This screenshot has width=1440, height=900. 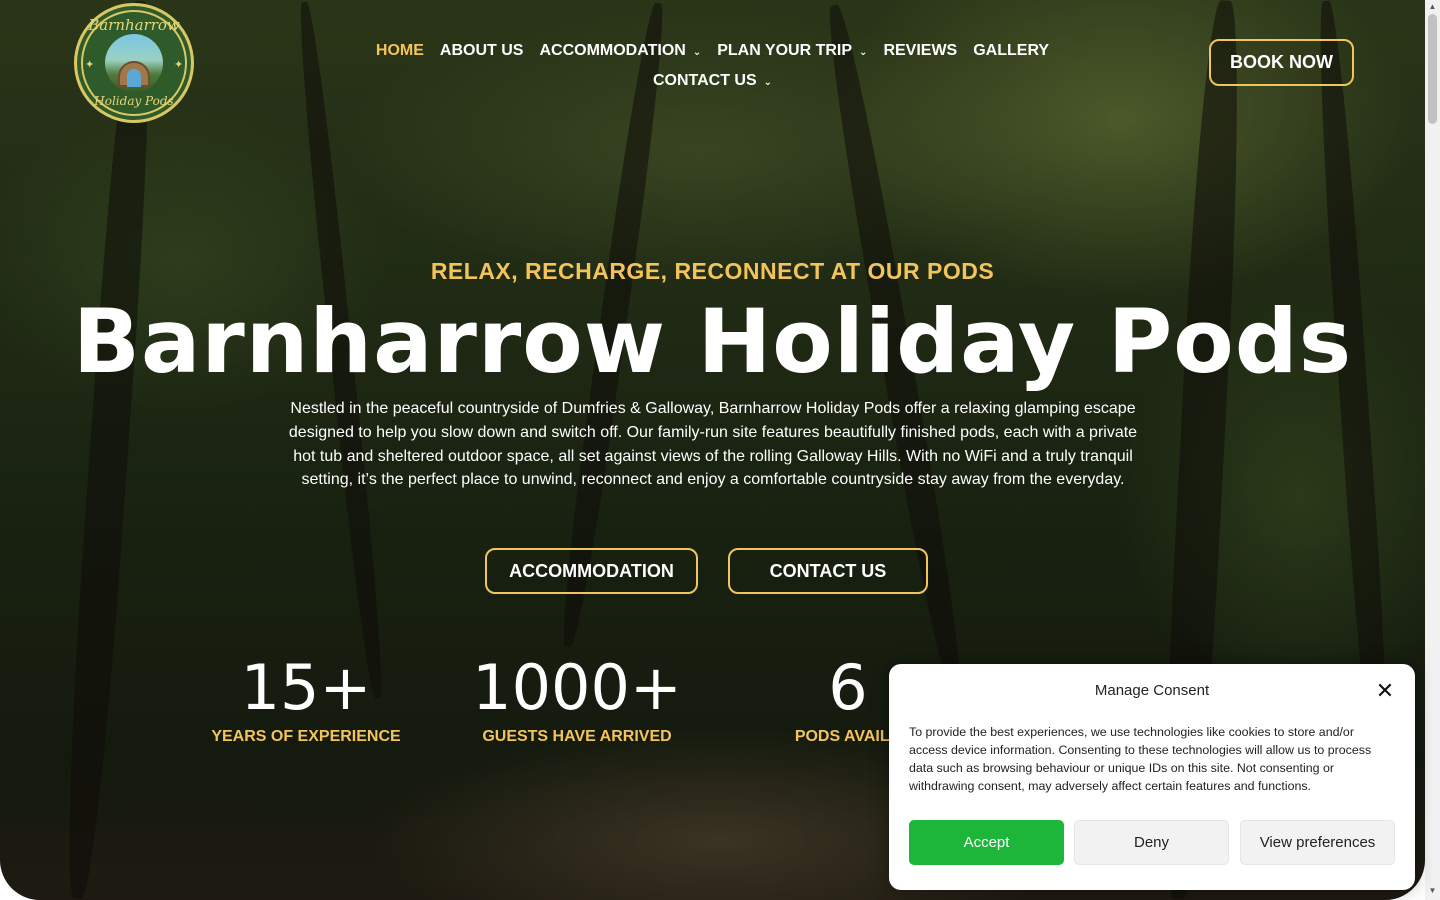 What do you see at coordinates (306, 736) in the screenshot?
I see `stat-label: YEARS OF EXPERIENCE` at bounding box center [306, 736].